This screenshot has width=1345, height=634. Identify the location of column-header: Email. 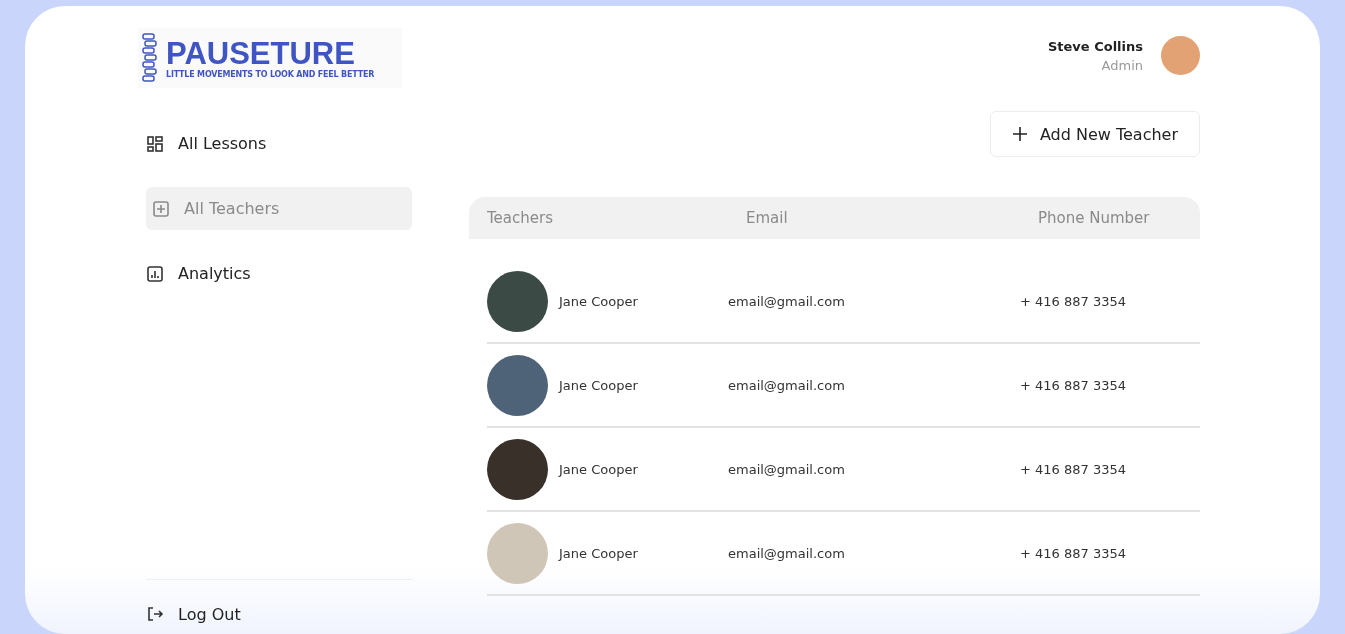
(767, 218).